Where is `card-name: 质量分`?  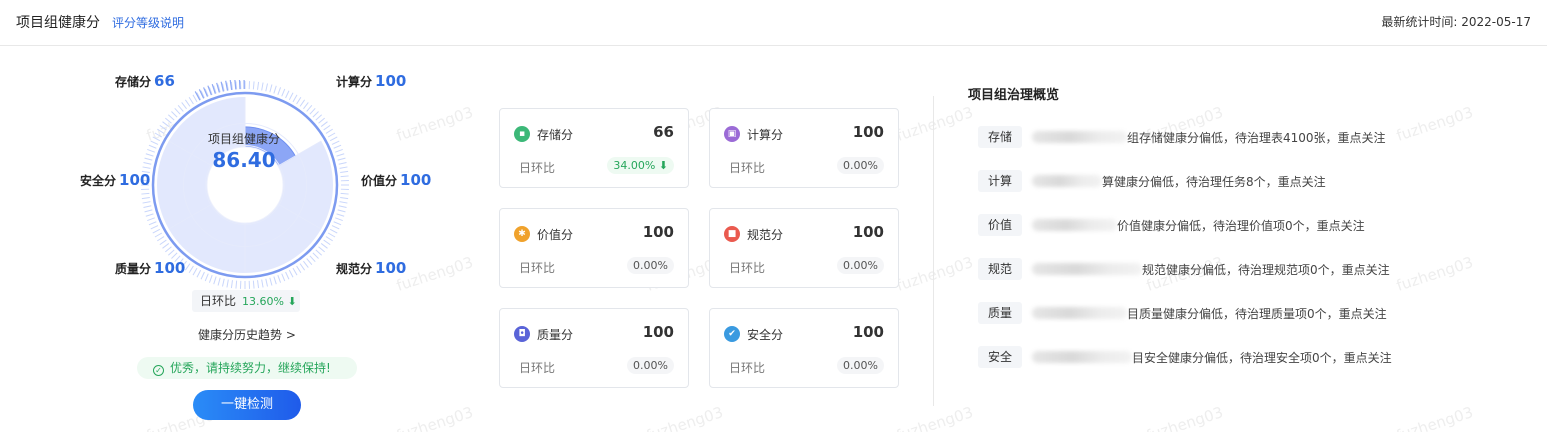
card-name: 质量分 is located at coordinates (555, 335).